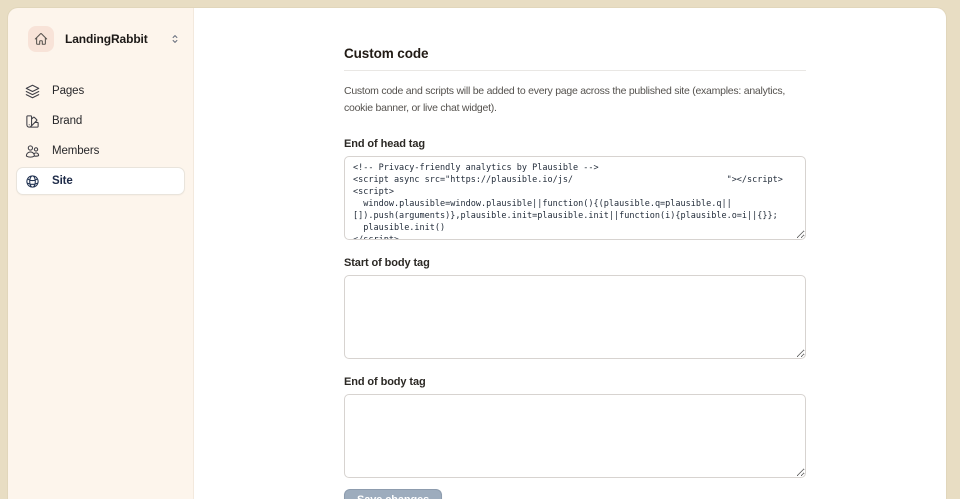  Describe the element at coordinates (76, 151) in the screenshot. I see `sidebar-item-label: Members` at that location.